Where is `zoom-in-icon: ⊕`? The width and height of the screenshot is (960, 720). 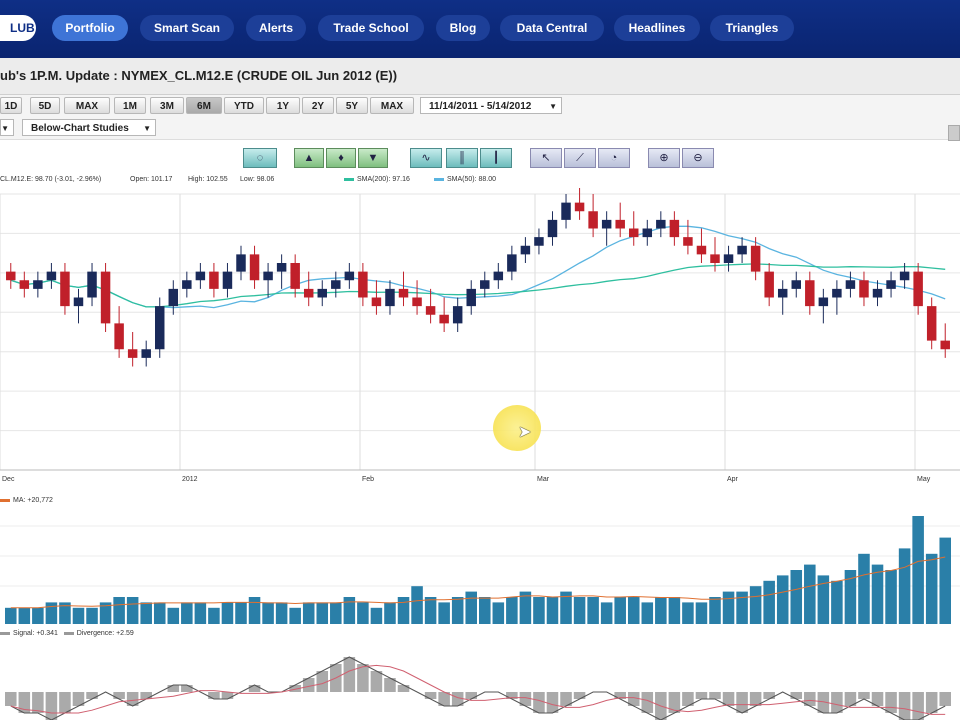
zoom-in-icon: ⊕ is located at coordinates (664, 158).